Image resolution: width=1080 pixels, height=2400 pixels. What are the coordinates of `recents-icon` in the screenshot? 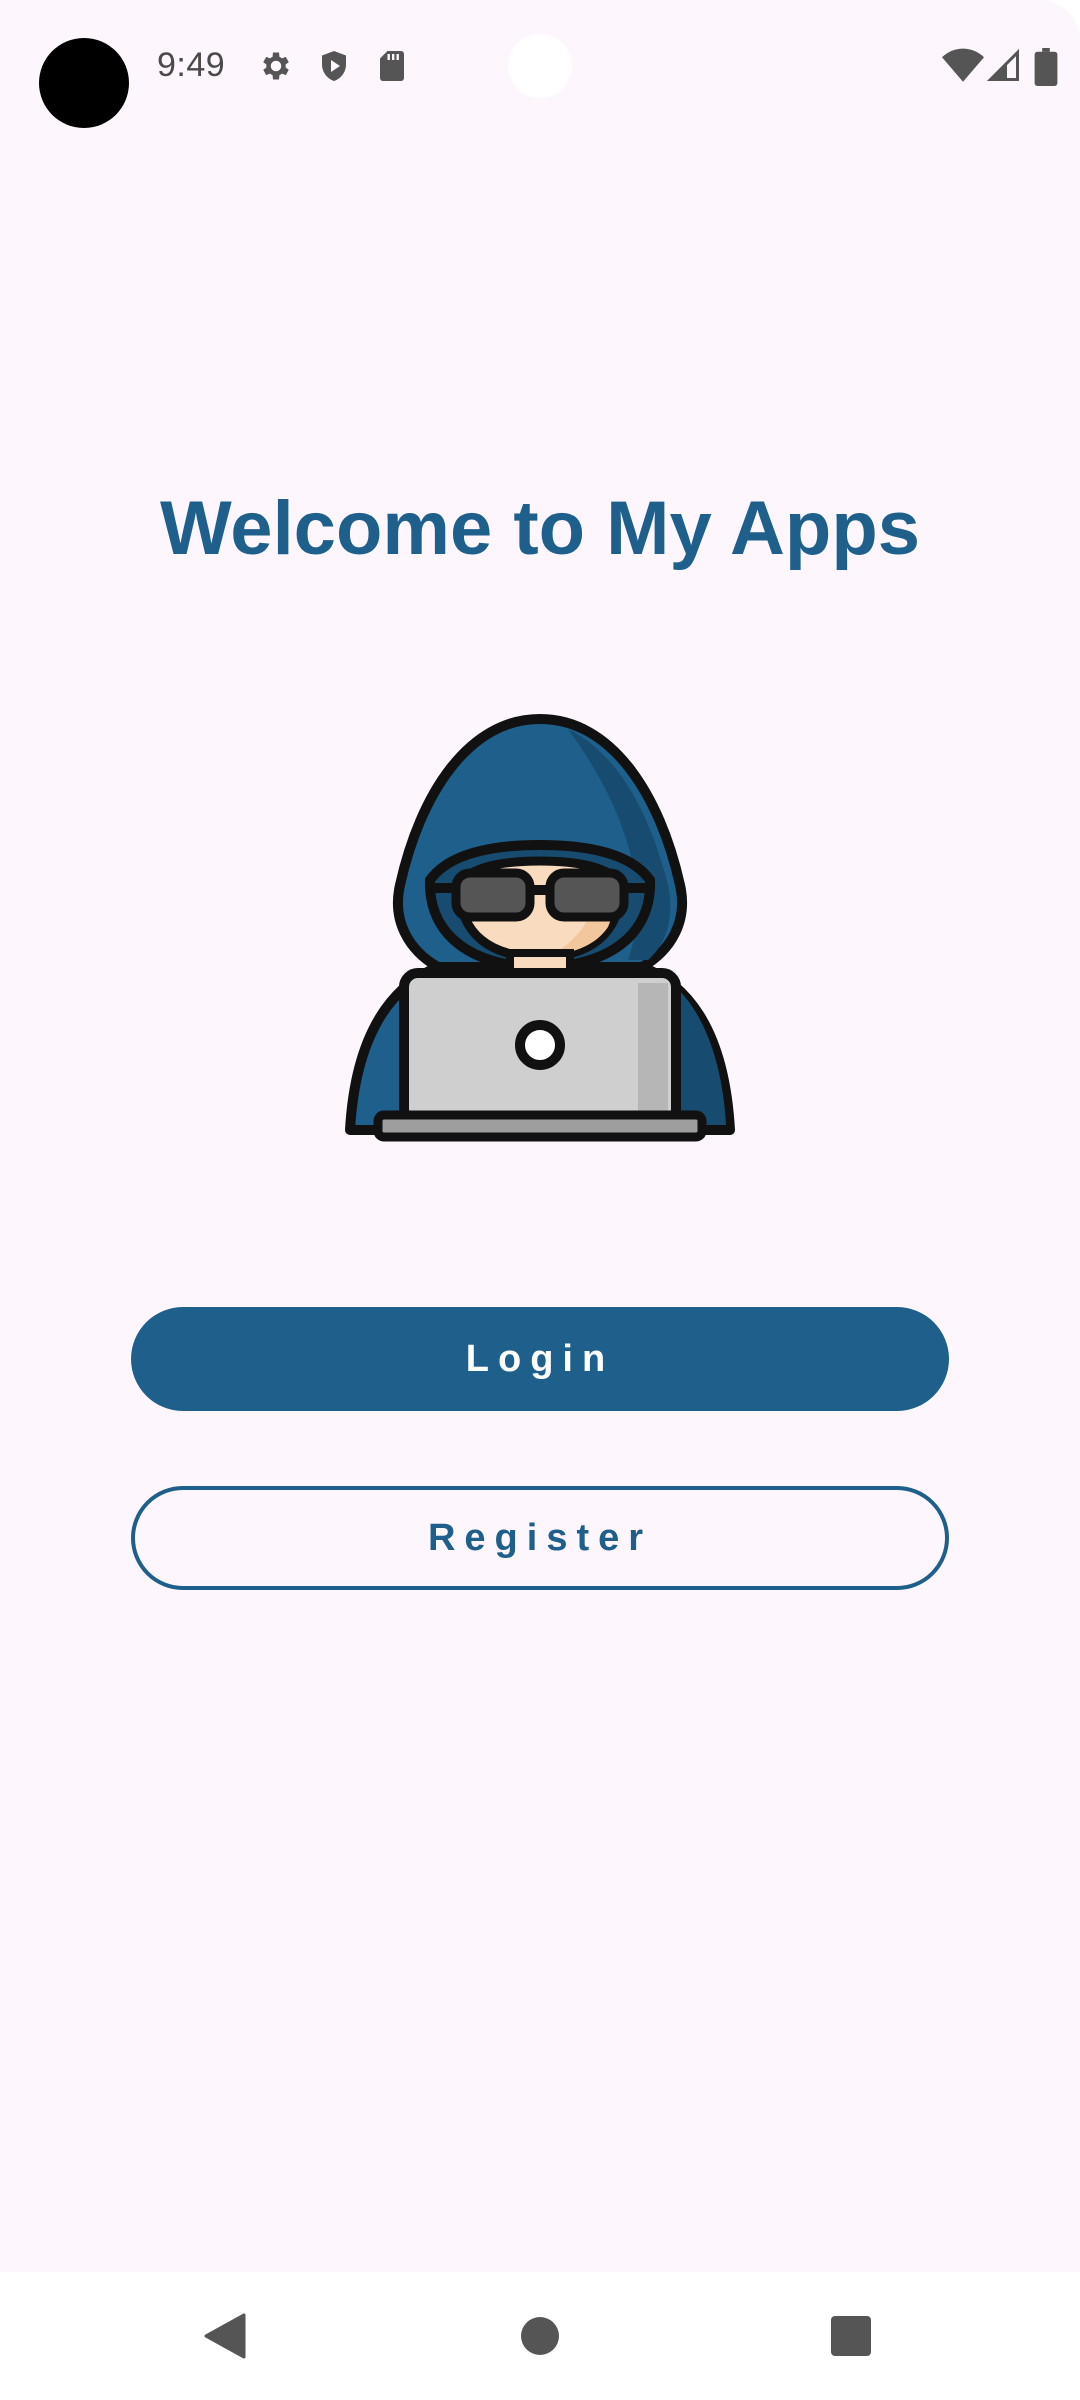 It's located at (851, 2336).